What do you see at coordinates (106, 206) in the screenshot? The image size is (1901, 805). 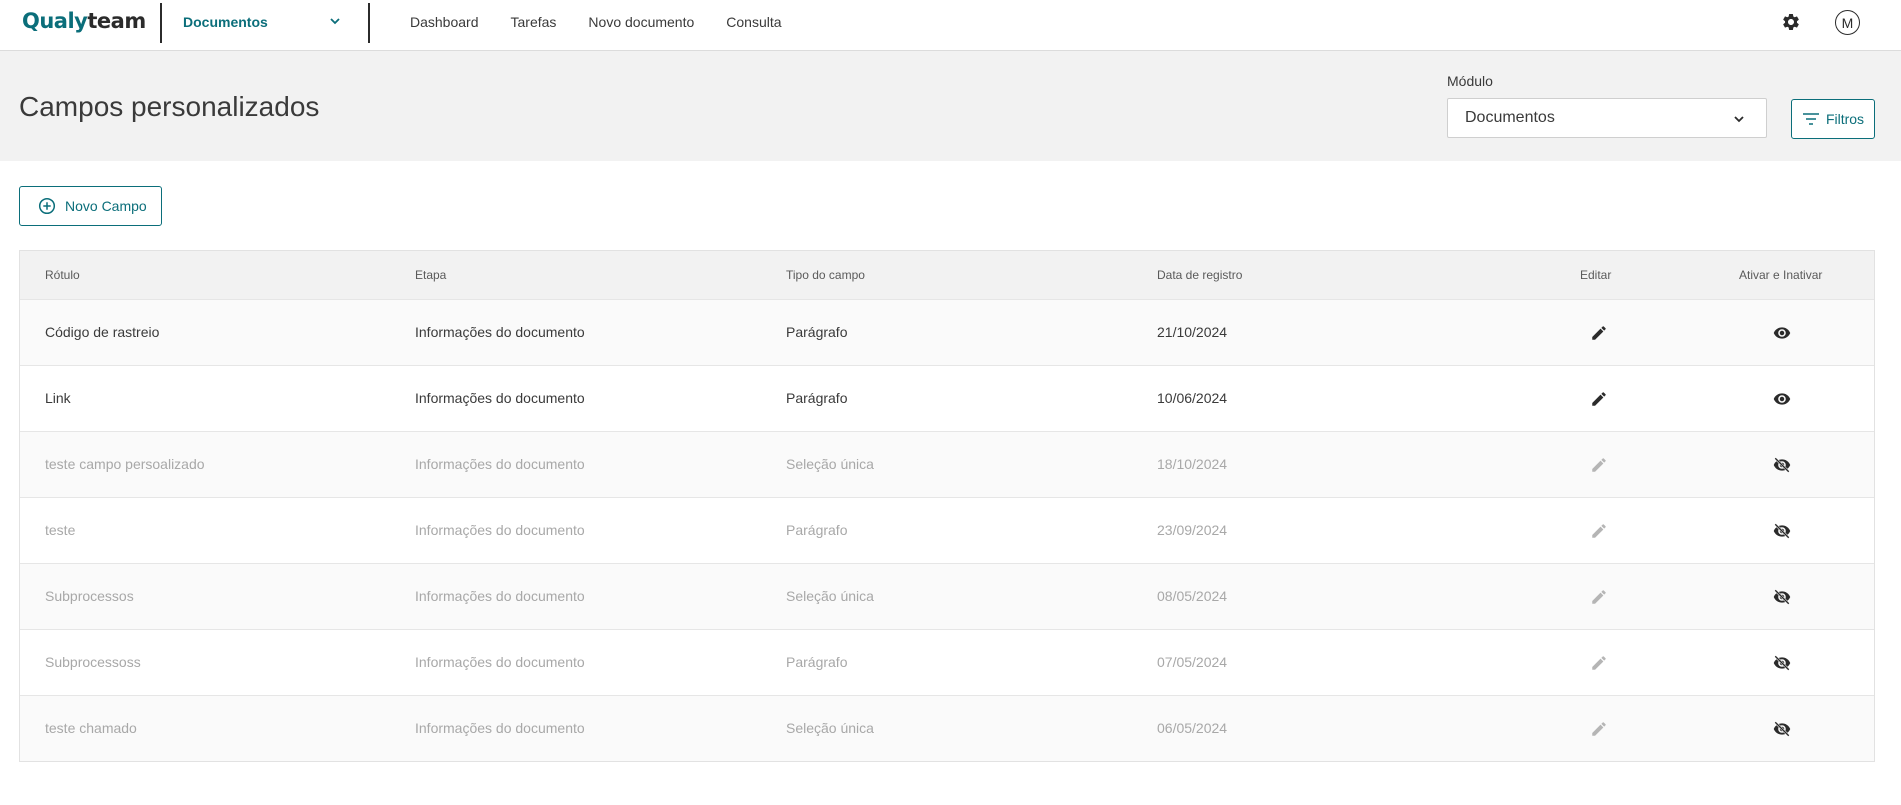 I see `novo-campo-label: Novo Campo` at bounding box center [106, 206].